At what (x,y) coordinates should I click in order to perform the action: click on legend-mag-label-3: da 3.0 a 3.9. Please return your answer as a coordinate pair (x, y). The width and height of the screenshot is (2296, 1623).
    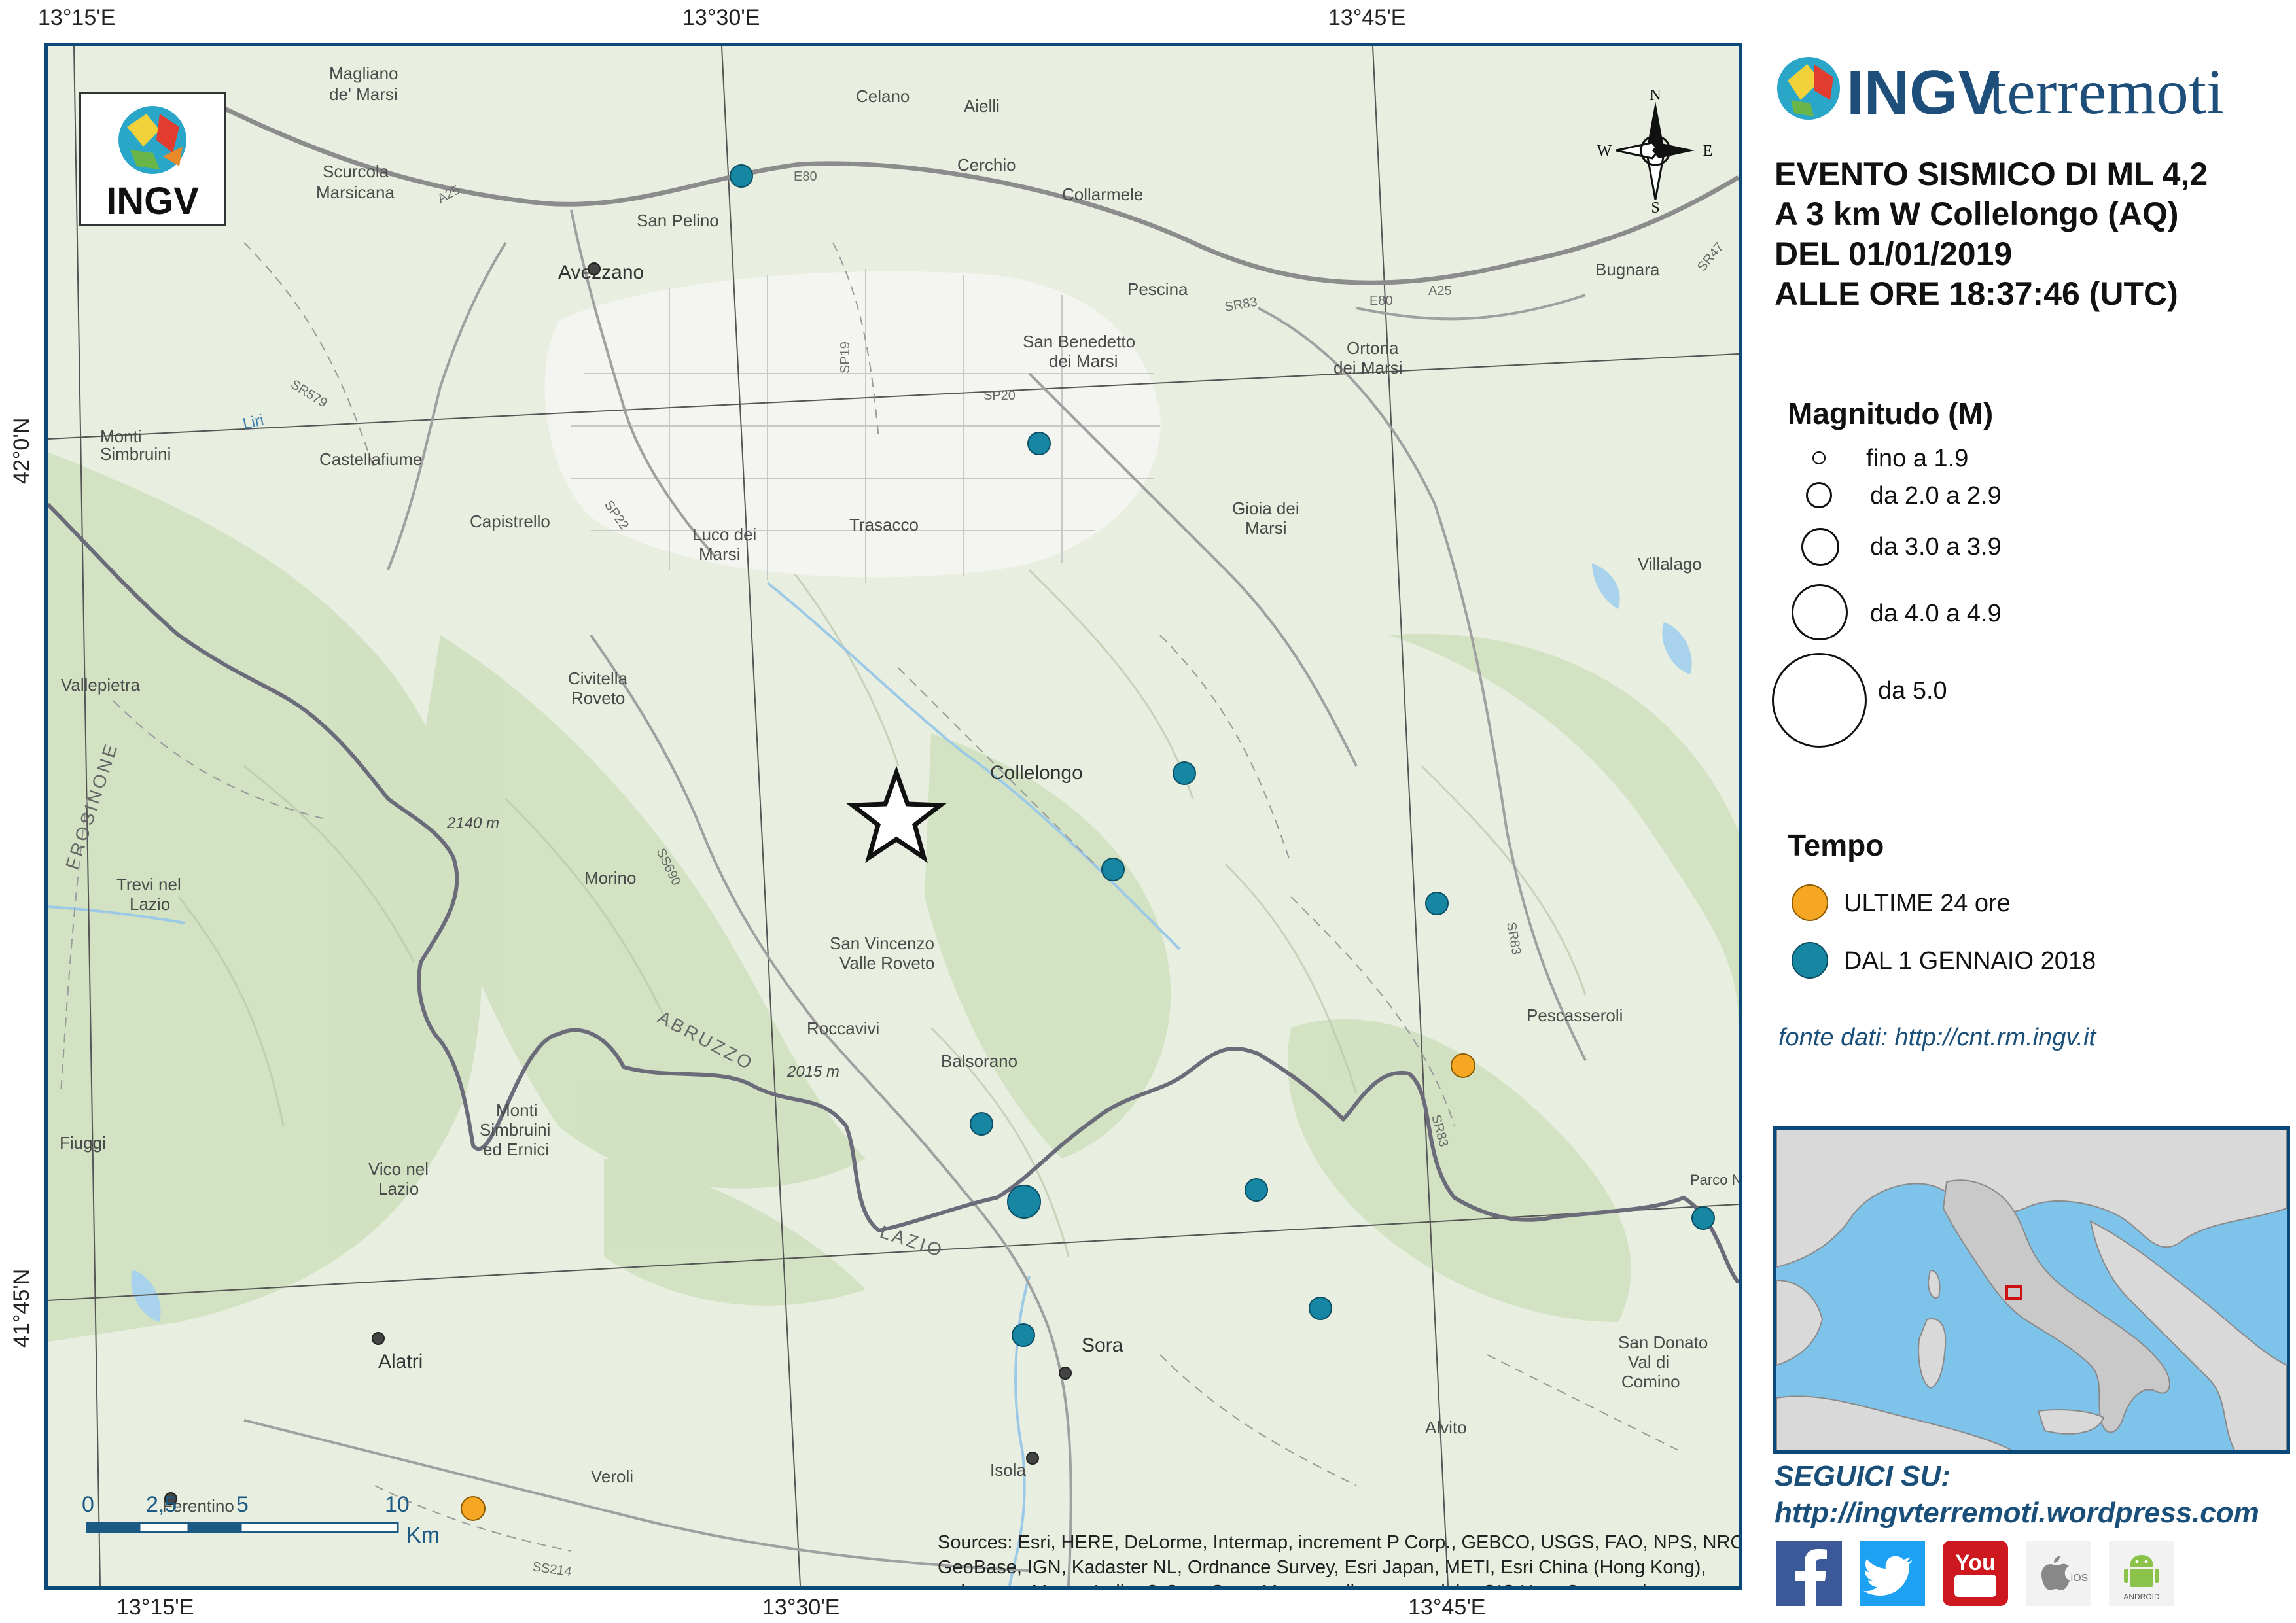
    Looking at the image, I should click on (1936, 547).